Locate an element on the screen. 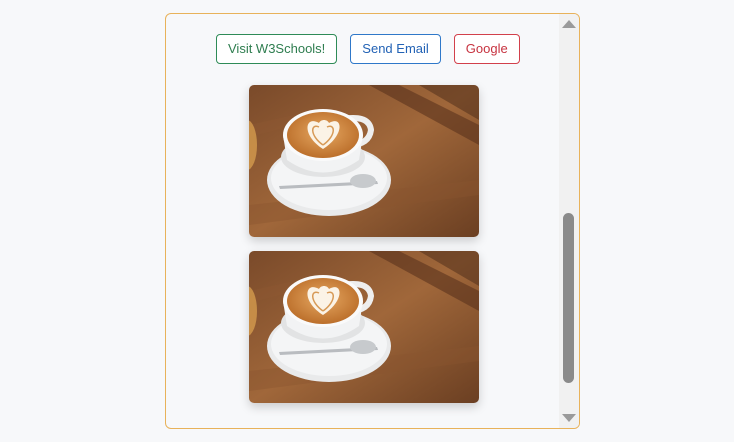 The image size is (734, 442). scroll-up-arrow-icon is located at coordinates (569, 24).